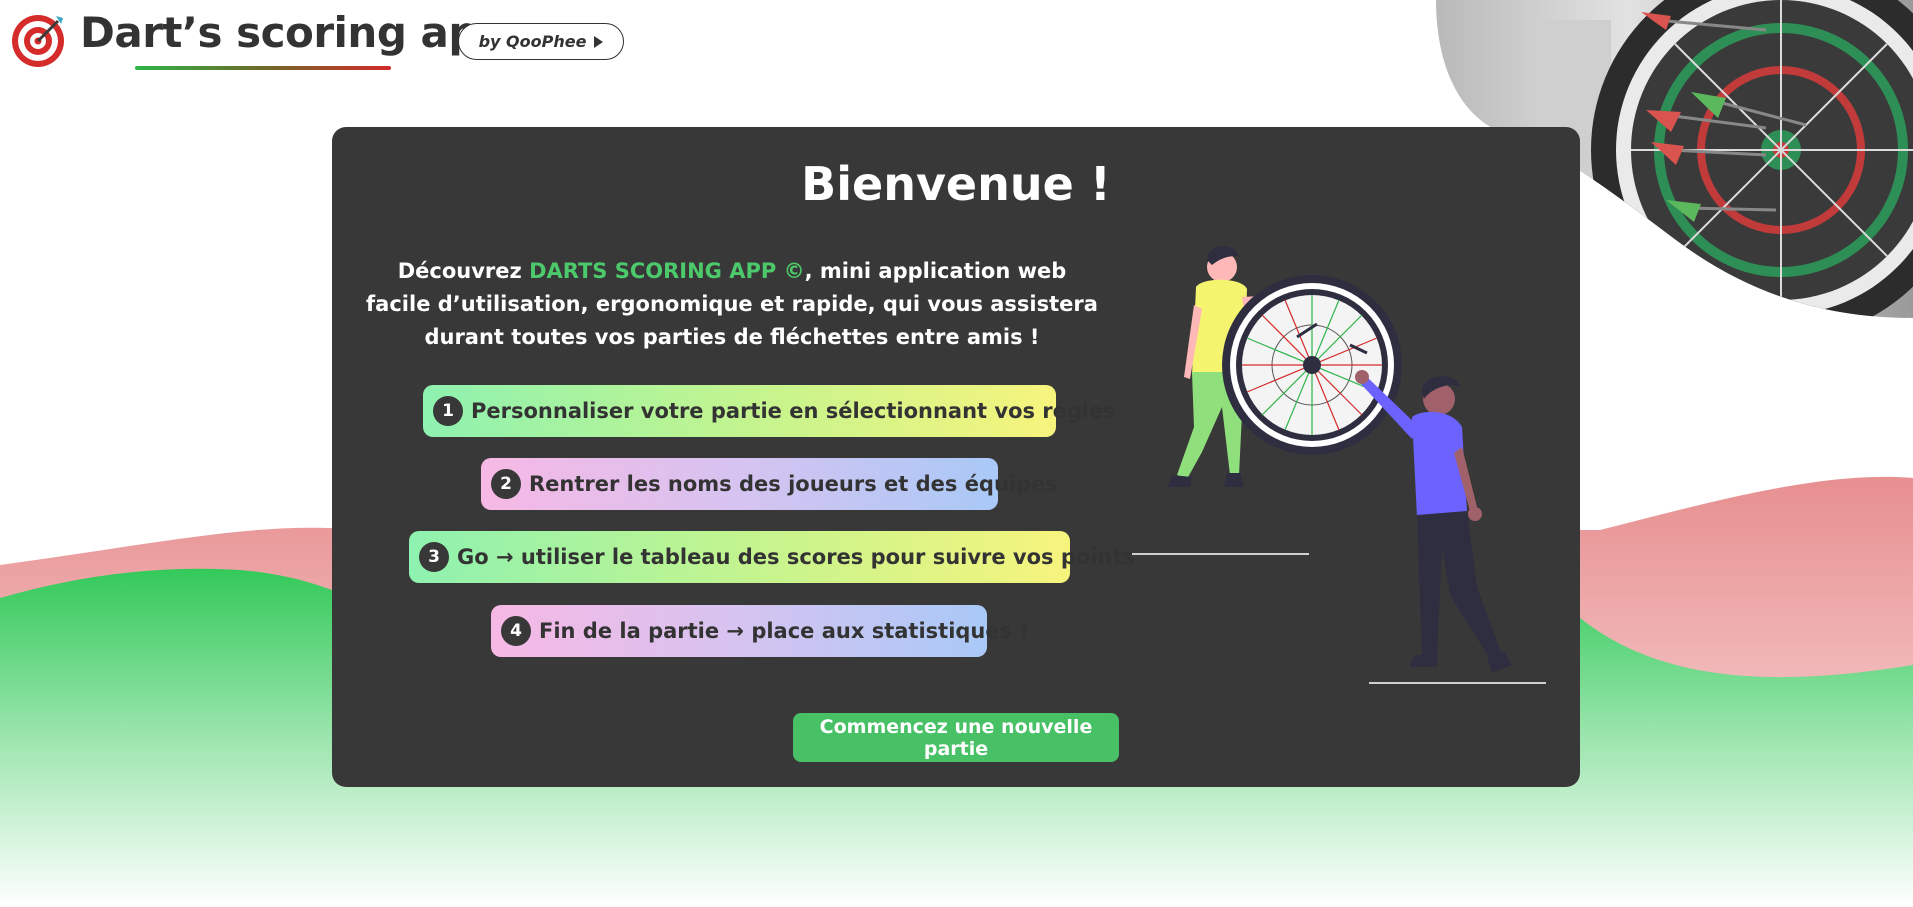 This screenshot has height=907, width=1913. What do you see at coordinates (599, 41) in the screenshot?
I see `play-icon` at bounding box center [599, 41].